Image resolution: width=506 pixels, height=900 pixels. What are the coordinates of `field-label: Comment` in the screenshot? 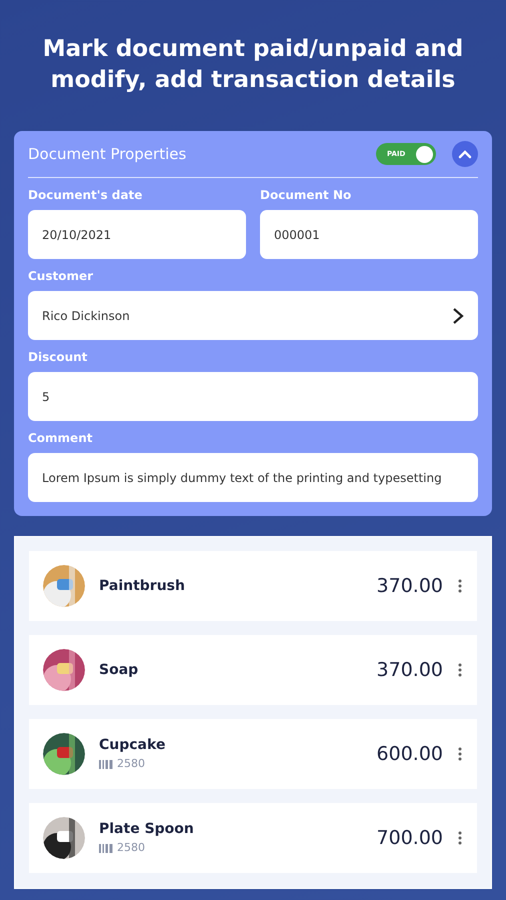 It's located at (61, 438).